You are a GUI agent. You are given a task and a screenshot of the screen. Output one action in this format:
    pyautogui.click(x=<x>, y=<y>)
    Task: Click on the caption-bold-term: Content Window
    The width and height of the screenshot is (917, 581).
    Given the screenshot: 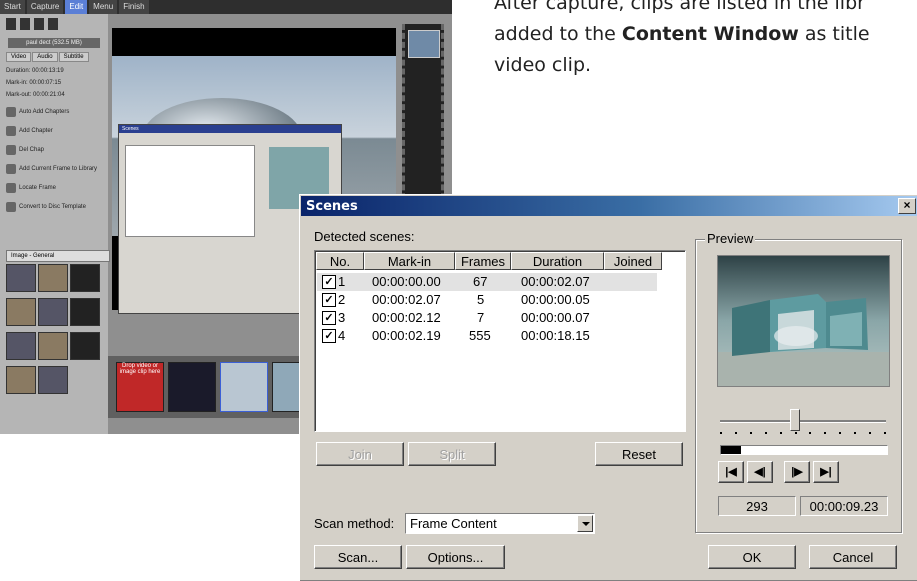 What is the action you would take?
    pyautogui.click(x=710, y=34)
    